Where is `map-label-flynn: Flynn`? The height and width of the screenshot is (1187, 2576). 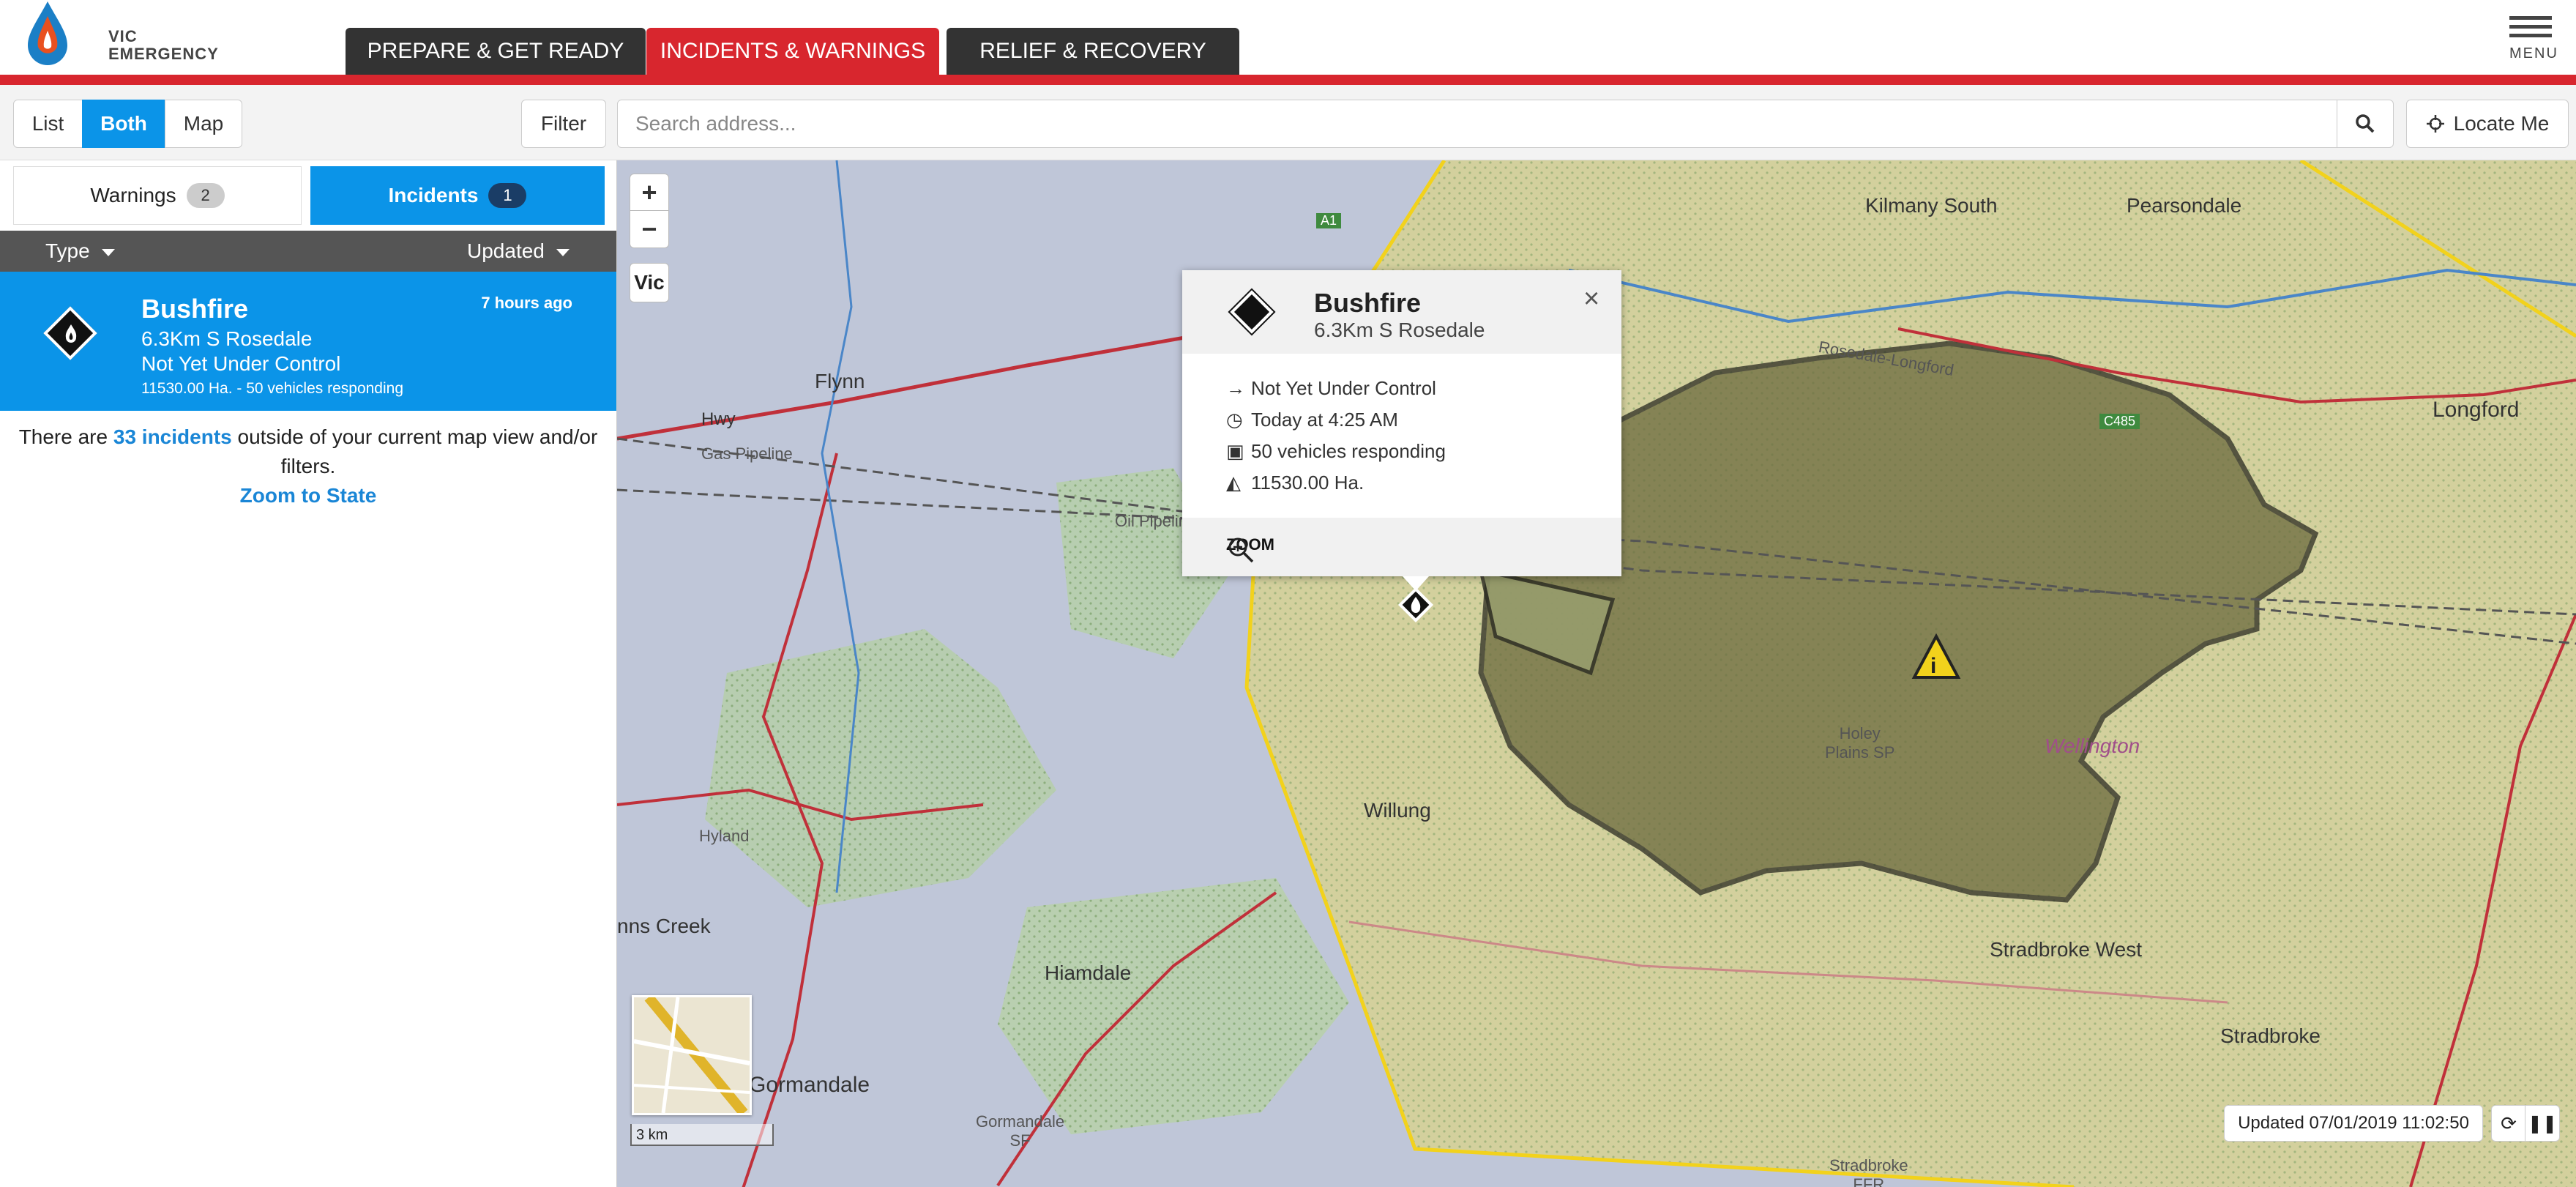 map-label-flynn: Flynn is located at coordinates (840, 381).